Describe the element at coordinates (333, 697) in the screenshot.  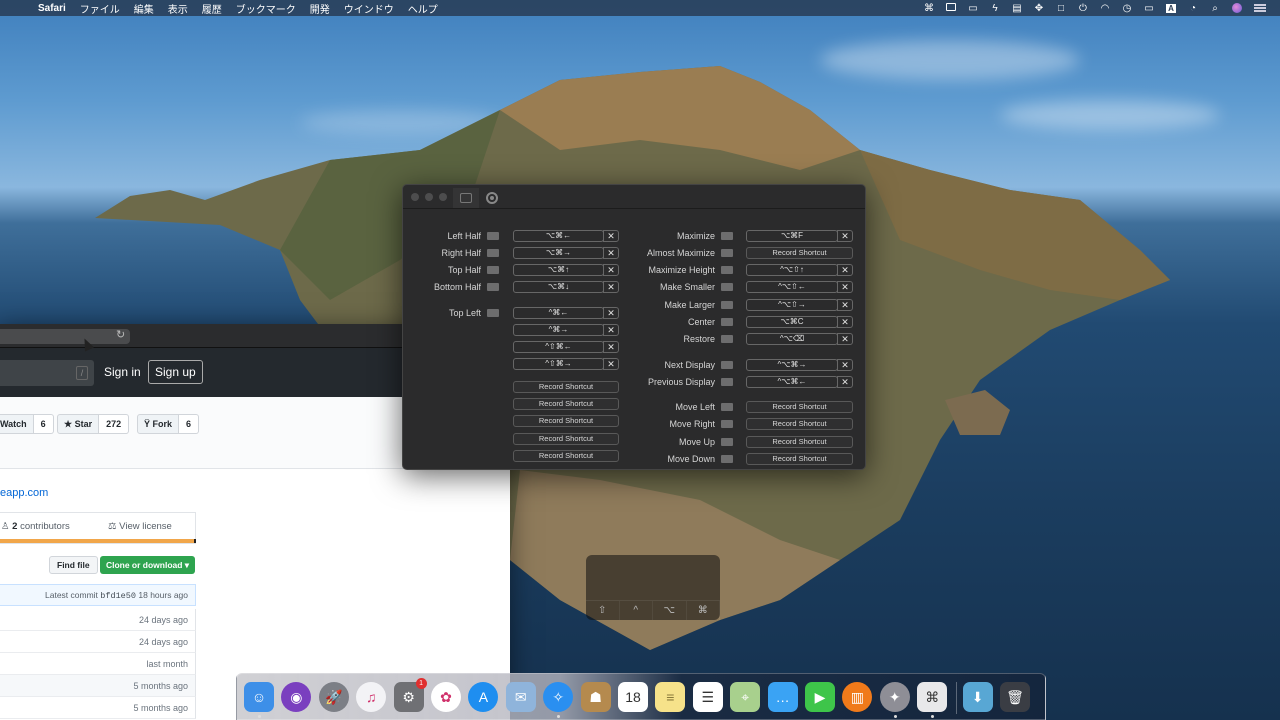
I see `dock-launchpad-icon: 🚀` at that location.